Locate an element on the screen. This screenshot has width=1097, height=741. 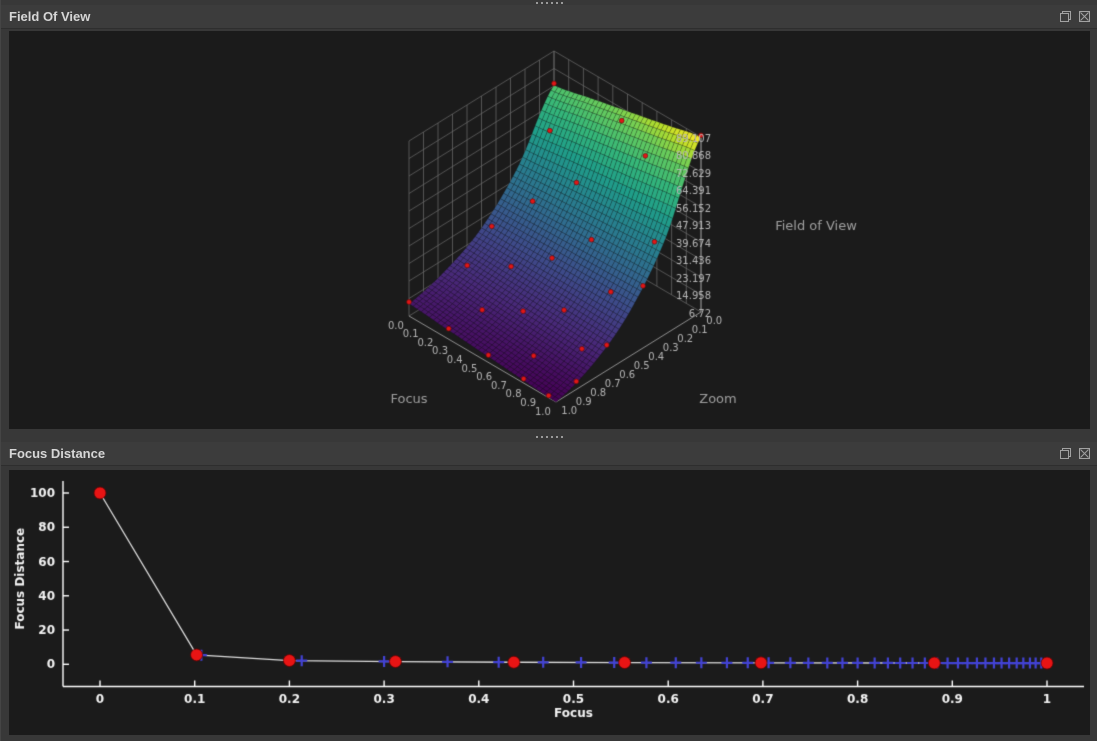
panel-title: Focus Distance is located at coordinates (57, 453).